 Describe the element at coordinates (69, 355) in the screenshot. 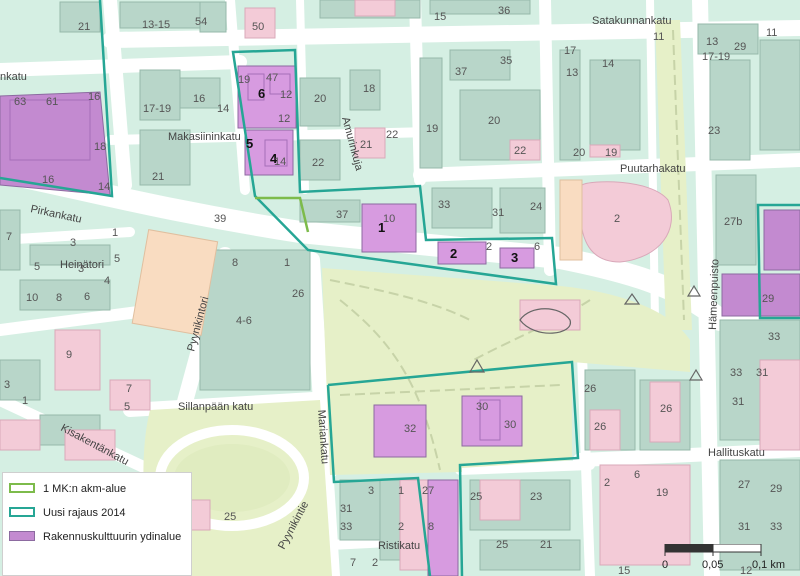

I see `house-number: 9` at that location.